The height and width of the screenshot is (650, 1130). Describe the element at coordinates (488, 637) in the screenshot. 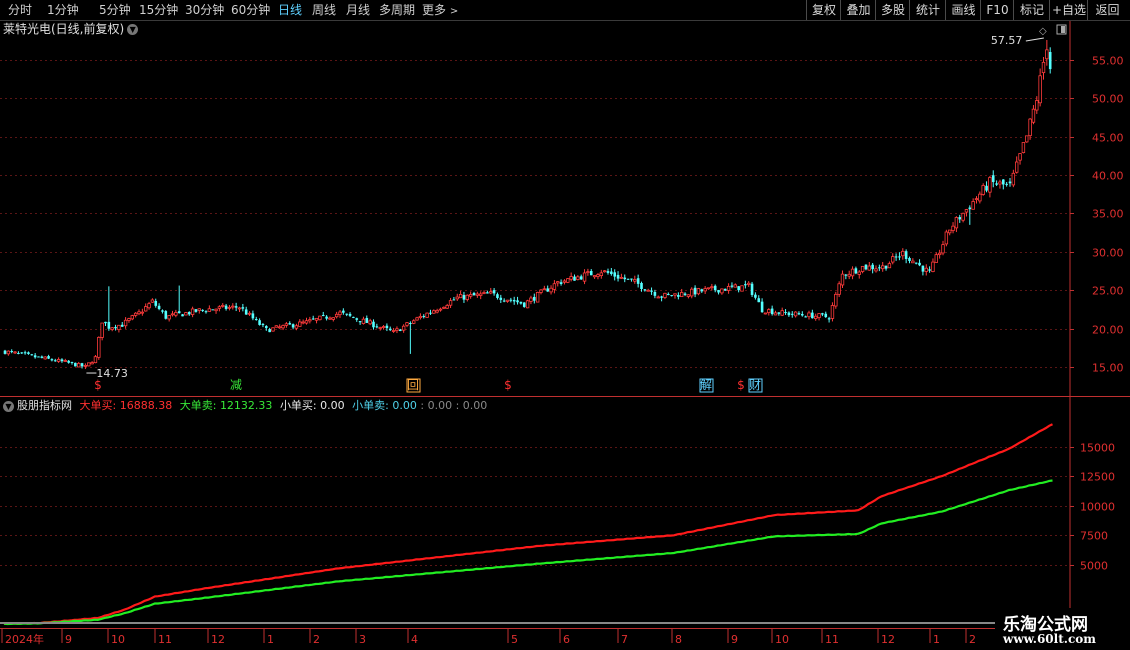

I see `time-axis: 2024年 9 10 11 12 1 2 3 4 5 6 7 8 9 10 11 12 1 2` at that location.